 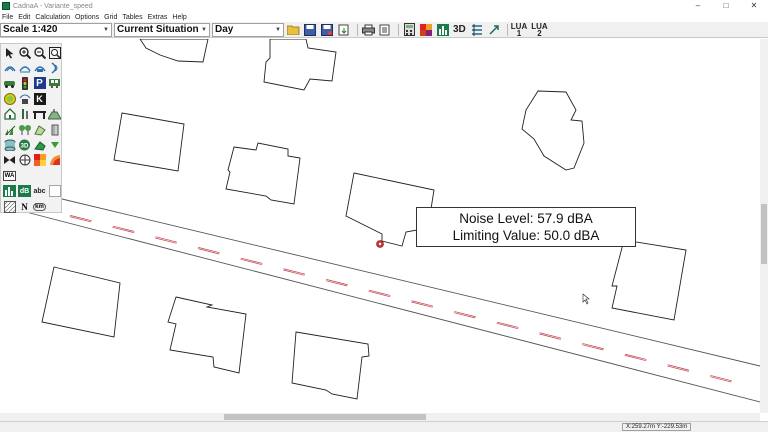 I want to click on period-dropdown: Day ▼, so click(x=248, y=29).